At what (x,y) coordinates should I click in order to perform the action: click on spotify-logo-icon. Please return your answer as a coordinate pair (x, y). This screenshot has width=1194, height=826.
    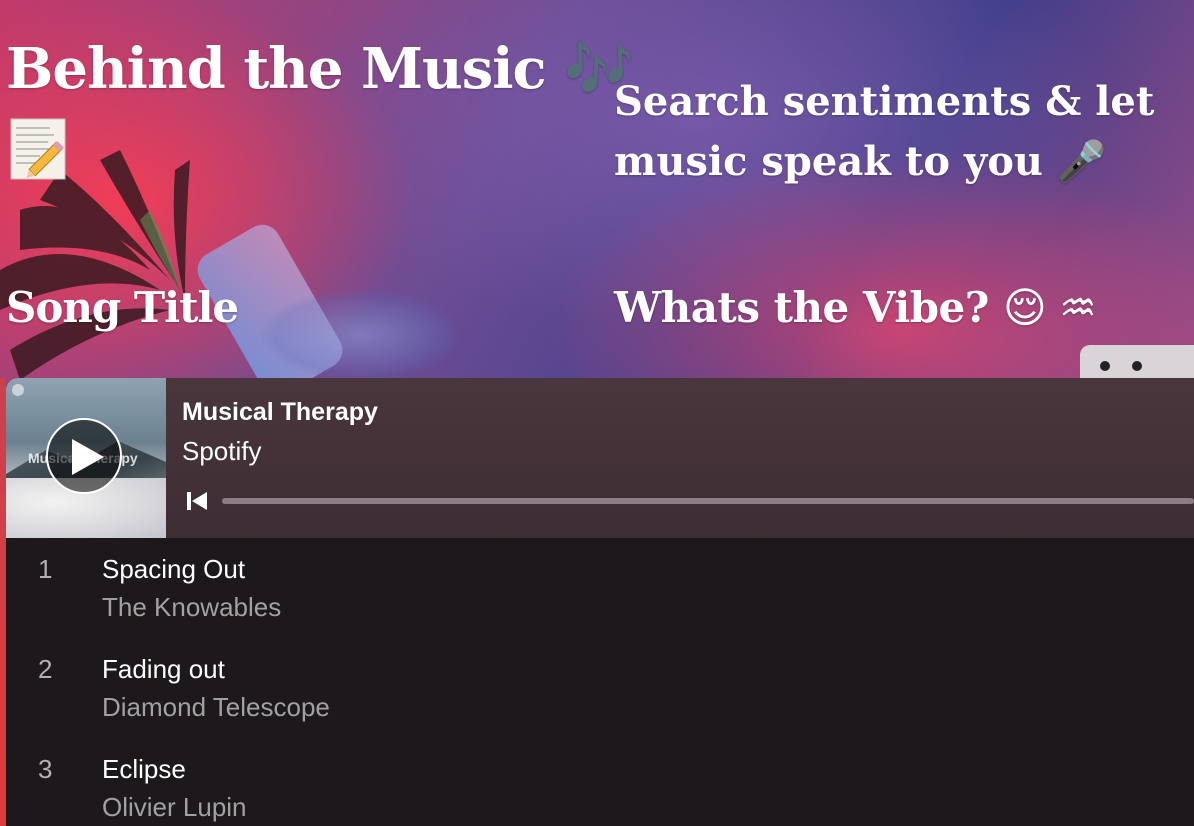
    Looking at the image, I should click on (18, 390).